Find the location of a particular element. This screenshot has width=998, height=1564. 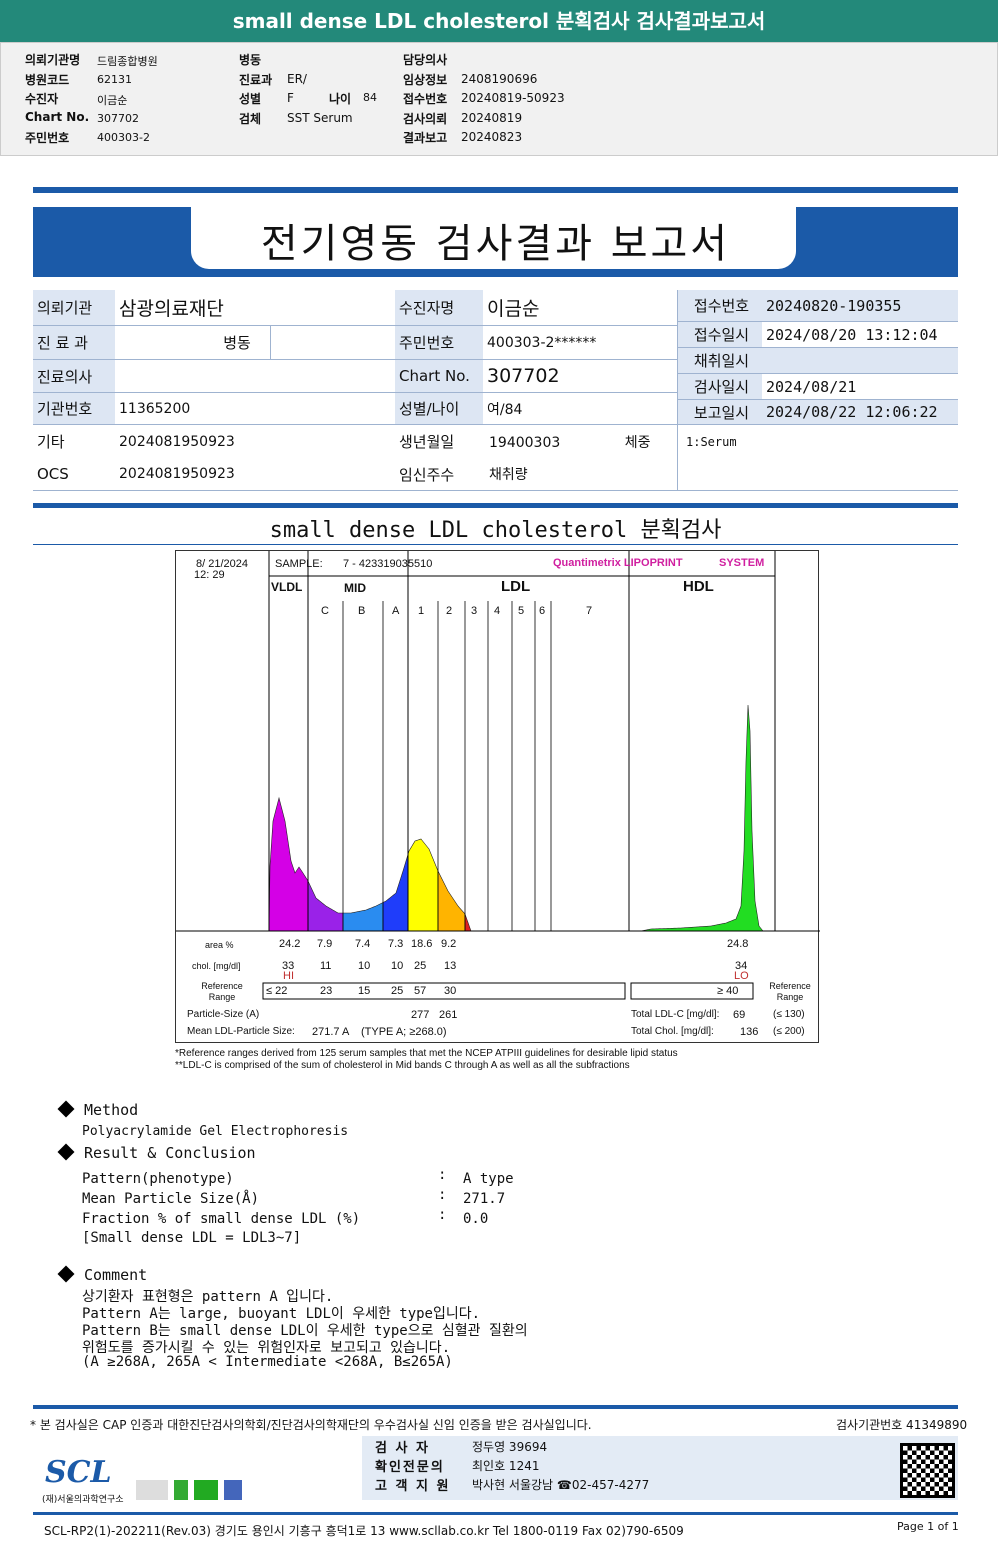

info-value: SST Serum is located at coordinates (320, 118).